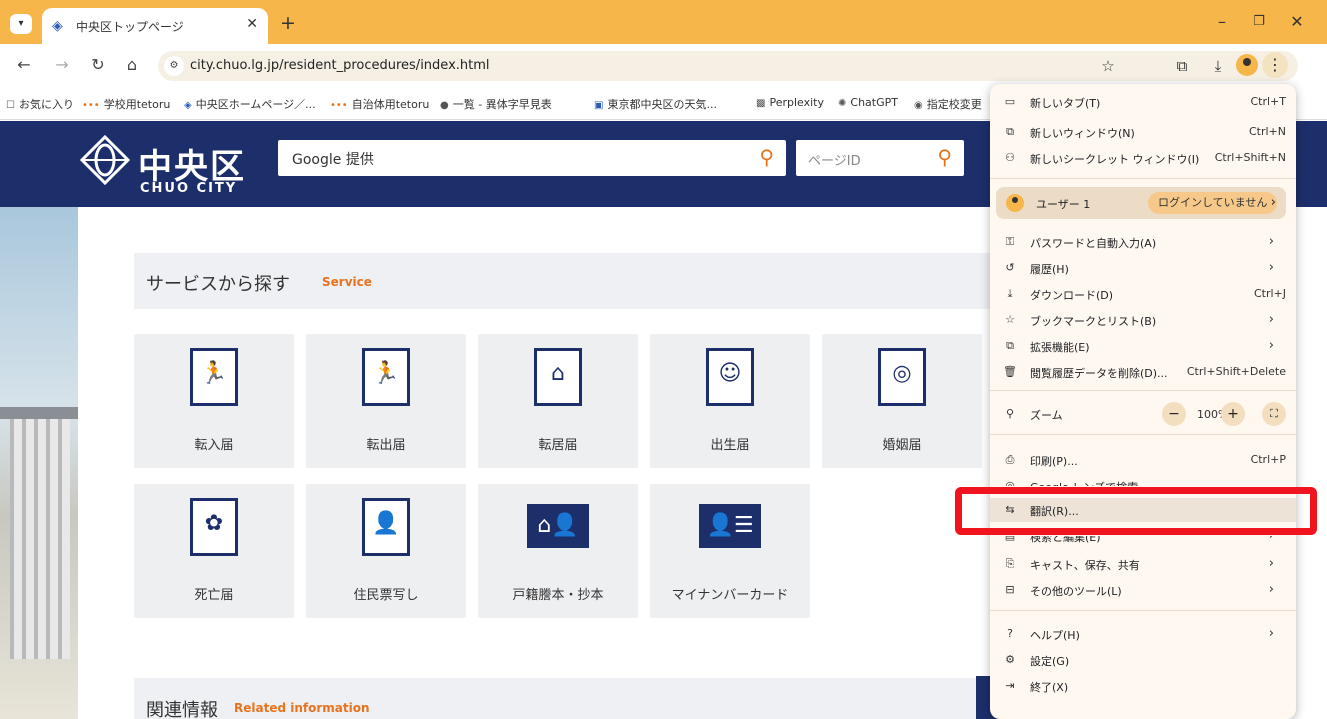 The height and width of the screenshot is (719, 1327). I want to click on new-tab-button: +, so click(288, 23).